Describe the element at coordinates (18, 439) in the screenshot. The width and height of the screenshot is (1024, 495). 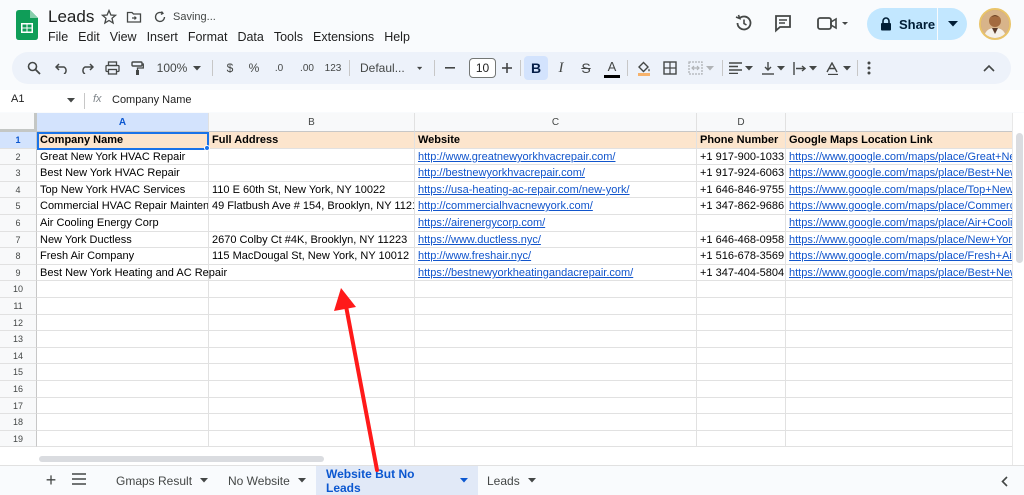
I see `row-header: 19` at that location.